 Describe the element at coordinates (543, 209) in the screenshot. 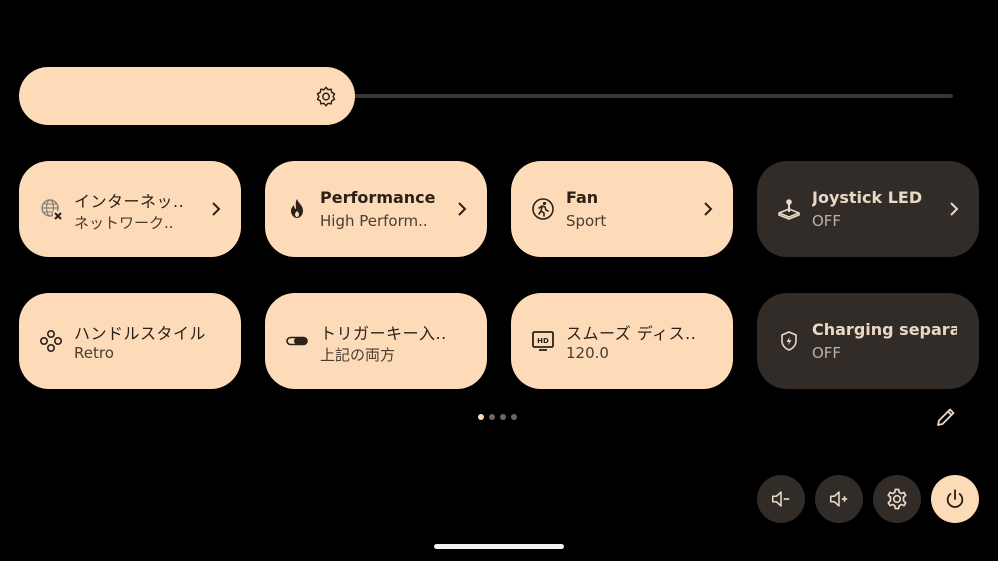

I see `fan-running-icon` at that location.